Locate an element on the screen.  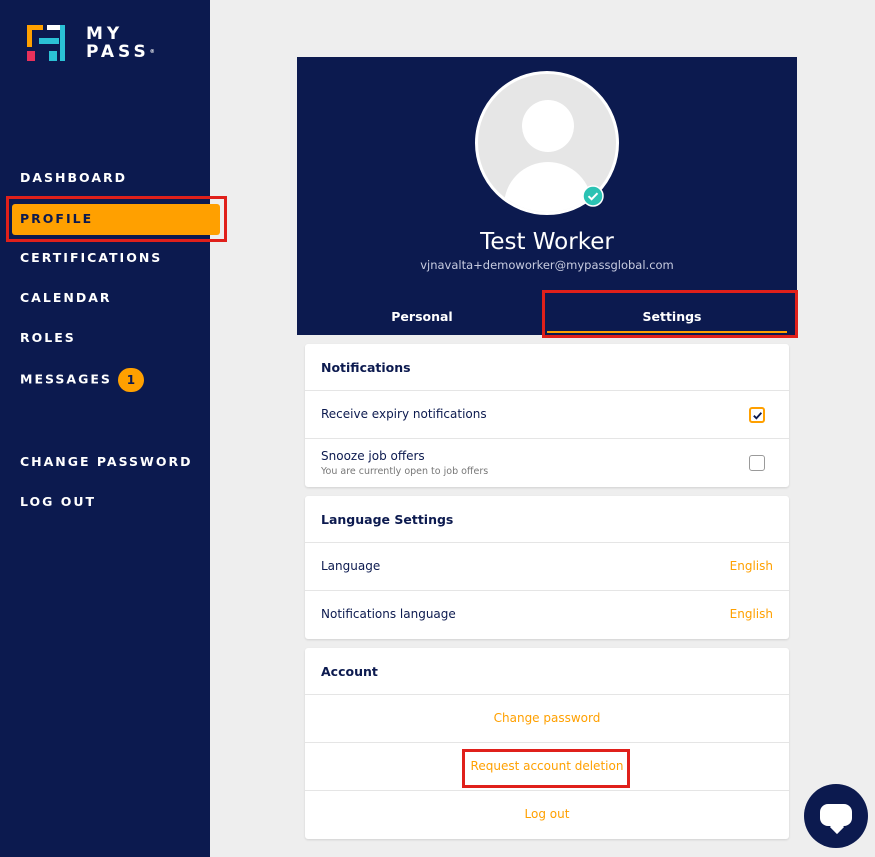
notifications-language-row: Notifications language English is located at coordinates (547, 615).